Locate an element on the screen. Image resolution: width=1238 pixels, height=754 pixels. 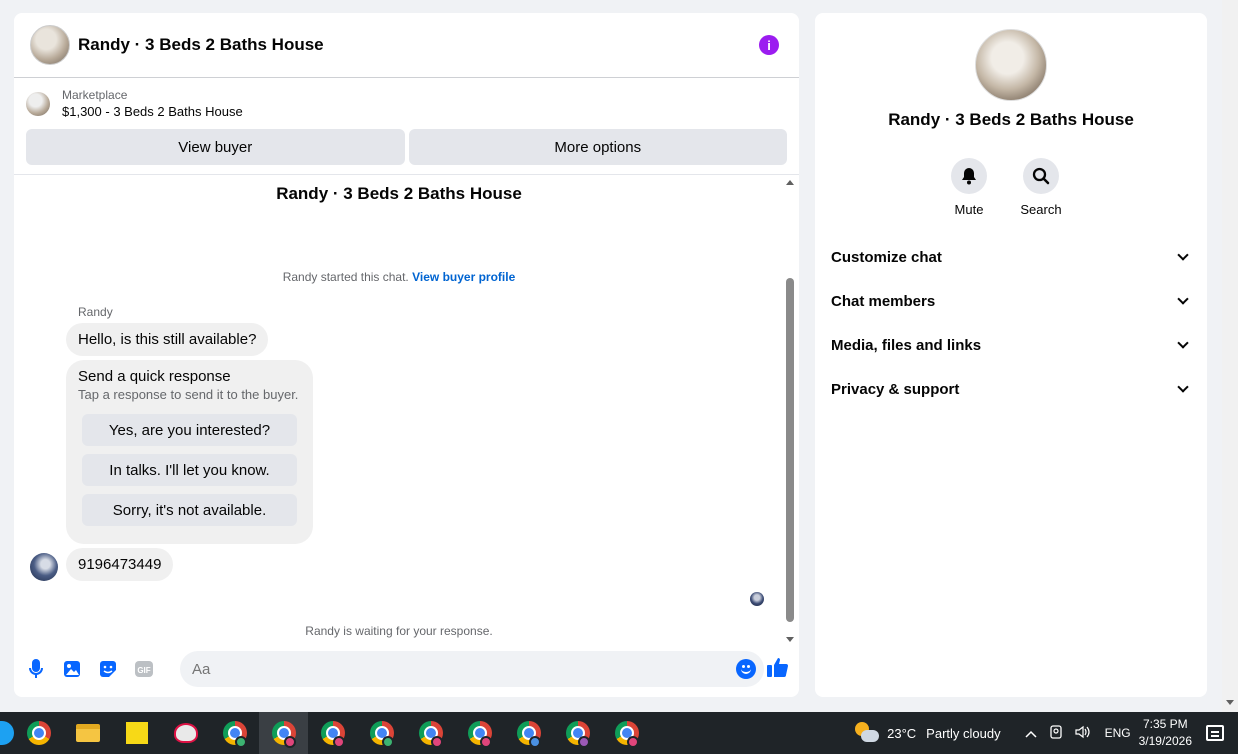
listing-title: $1,300 - 3 Beds 2 Baths House is located at coordinates (152, 111).